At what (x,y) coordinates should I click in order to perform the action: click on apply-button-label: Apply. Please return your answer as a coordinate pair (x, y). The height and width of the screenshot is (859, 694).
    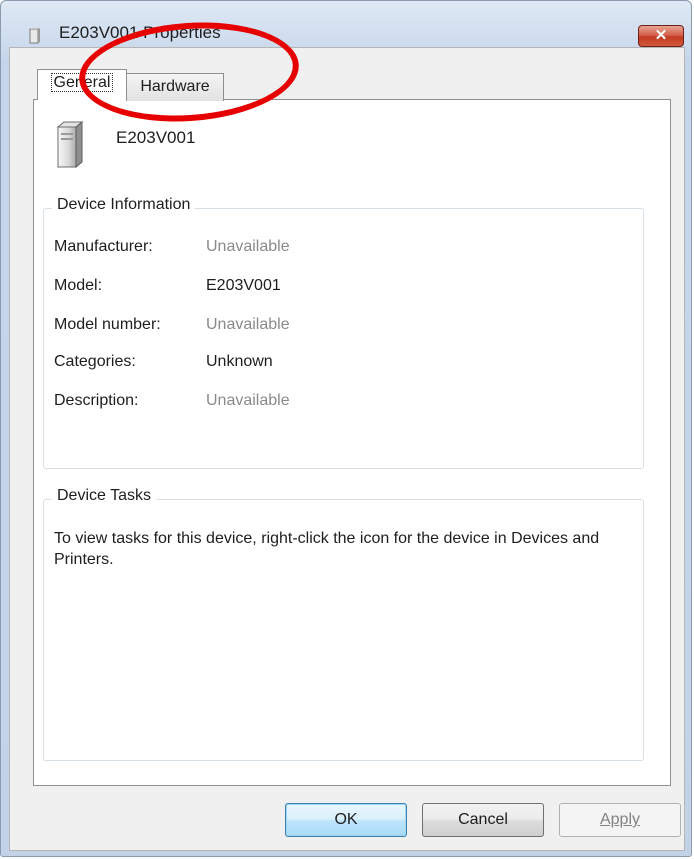
    Looking at the image, I should click on (620, 819).